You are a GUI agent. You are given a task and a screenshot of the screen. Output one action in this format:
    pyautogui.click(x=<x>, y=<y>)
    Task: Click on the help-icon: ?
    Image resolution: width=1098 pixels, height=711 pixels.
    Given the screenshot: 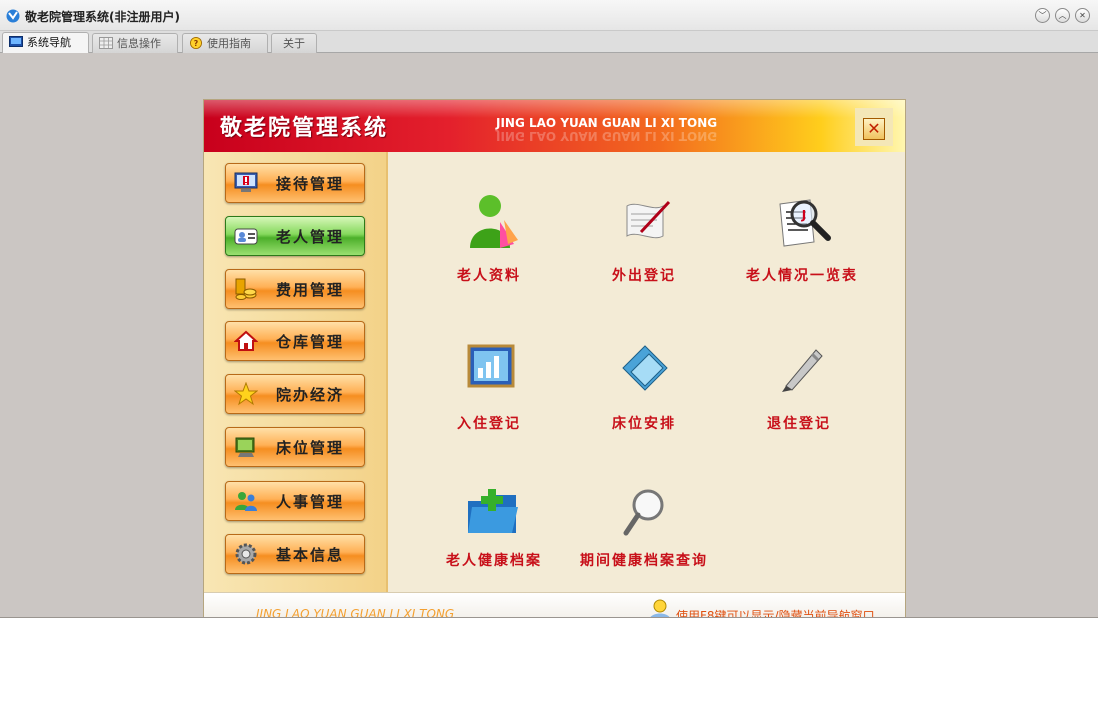 What is the action you would take?
    pyautogui.click(x=196, y=43)
    